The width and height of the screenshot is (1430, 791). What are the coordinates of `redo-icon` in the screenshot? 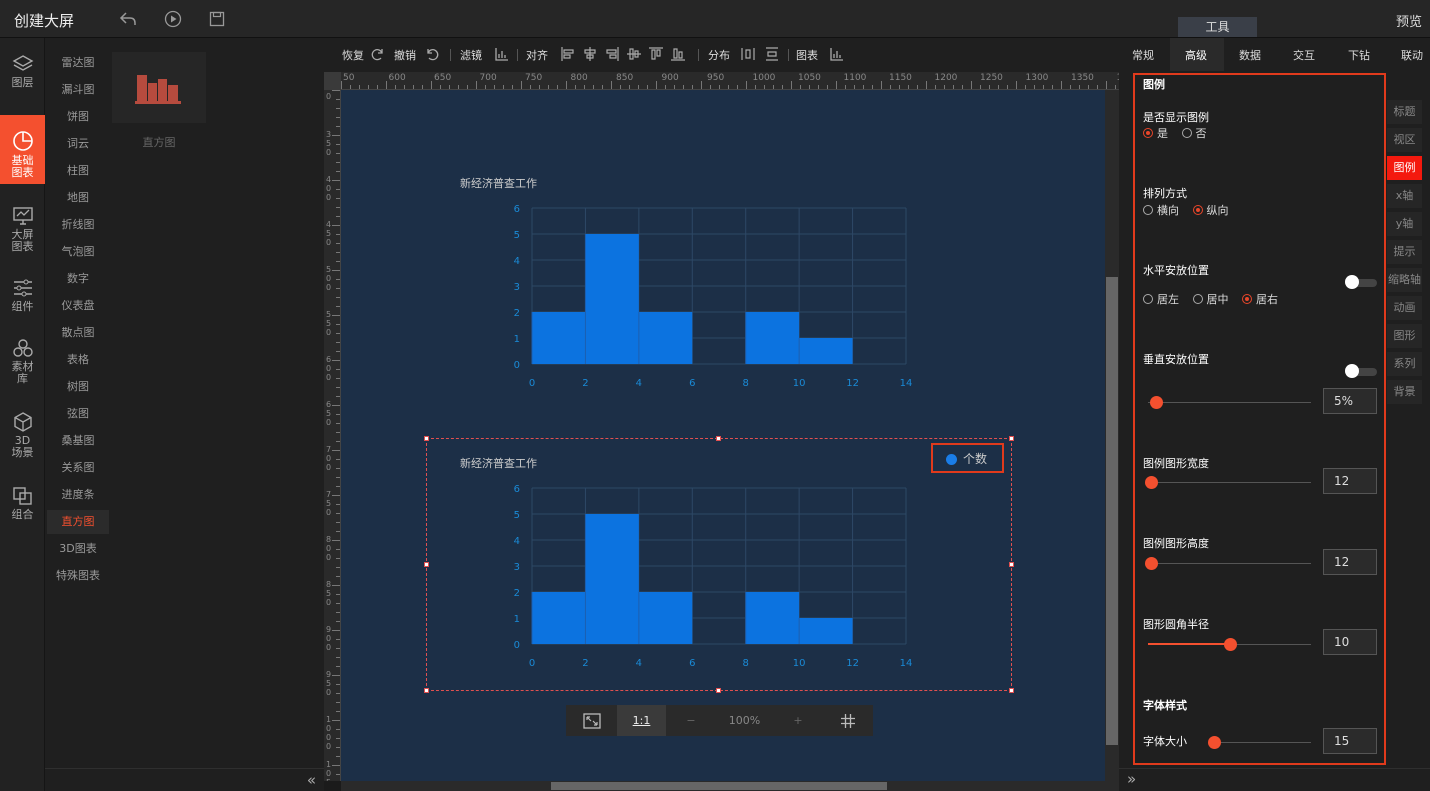 It's located at (378, 55).